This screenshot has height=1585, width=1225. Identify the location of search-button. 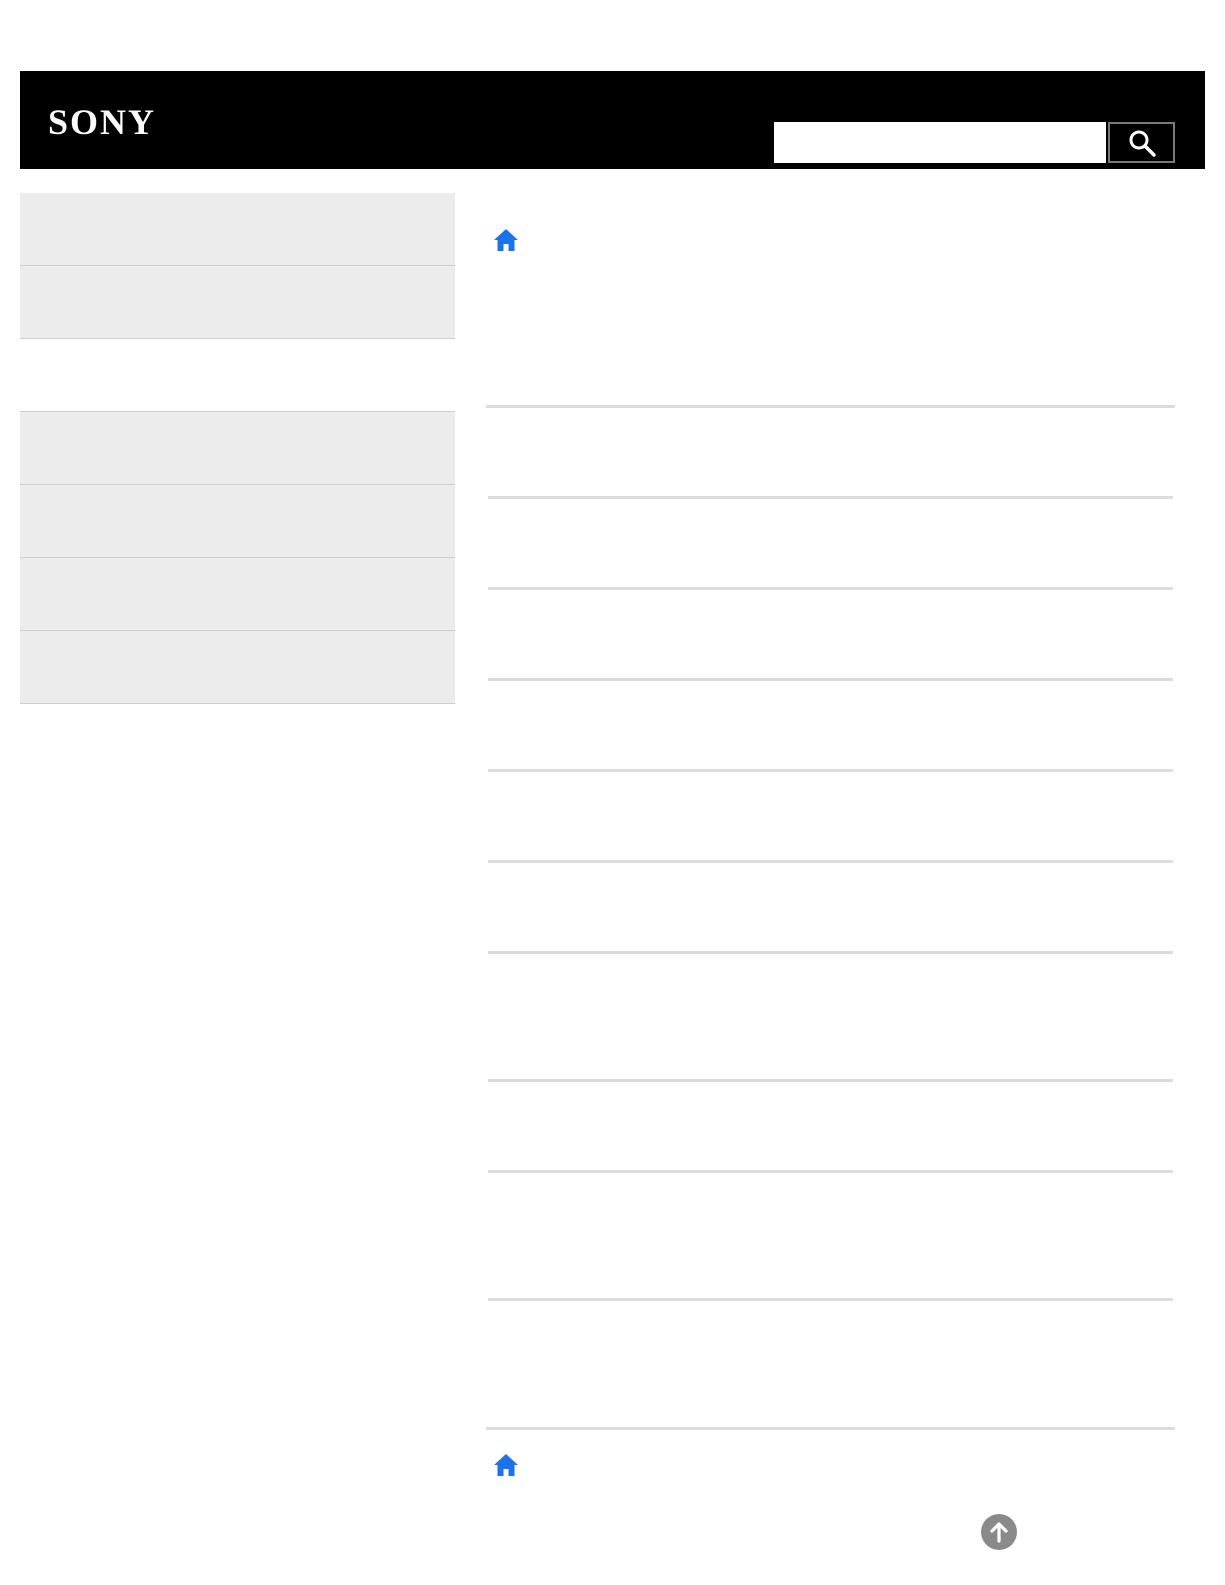
(1141, 142).